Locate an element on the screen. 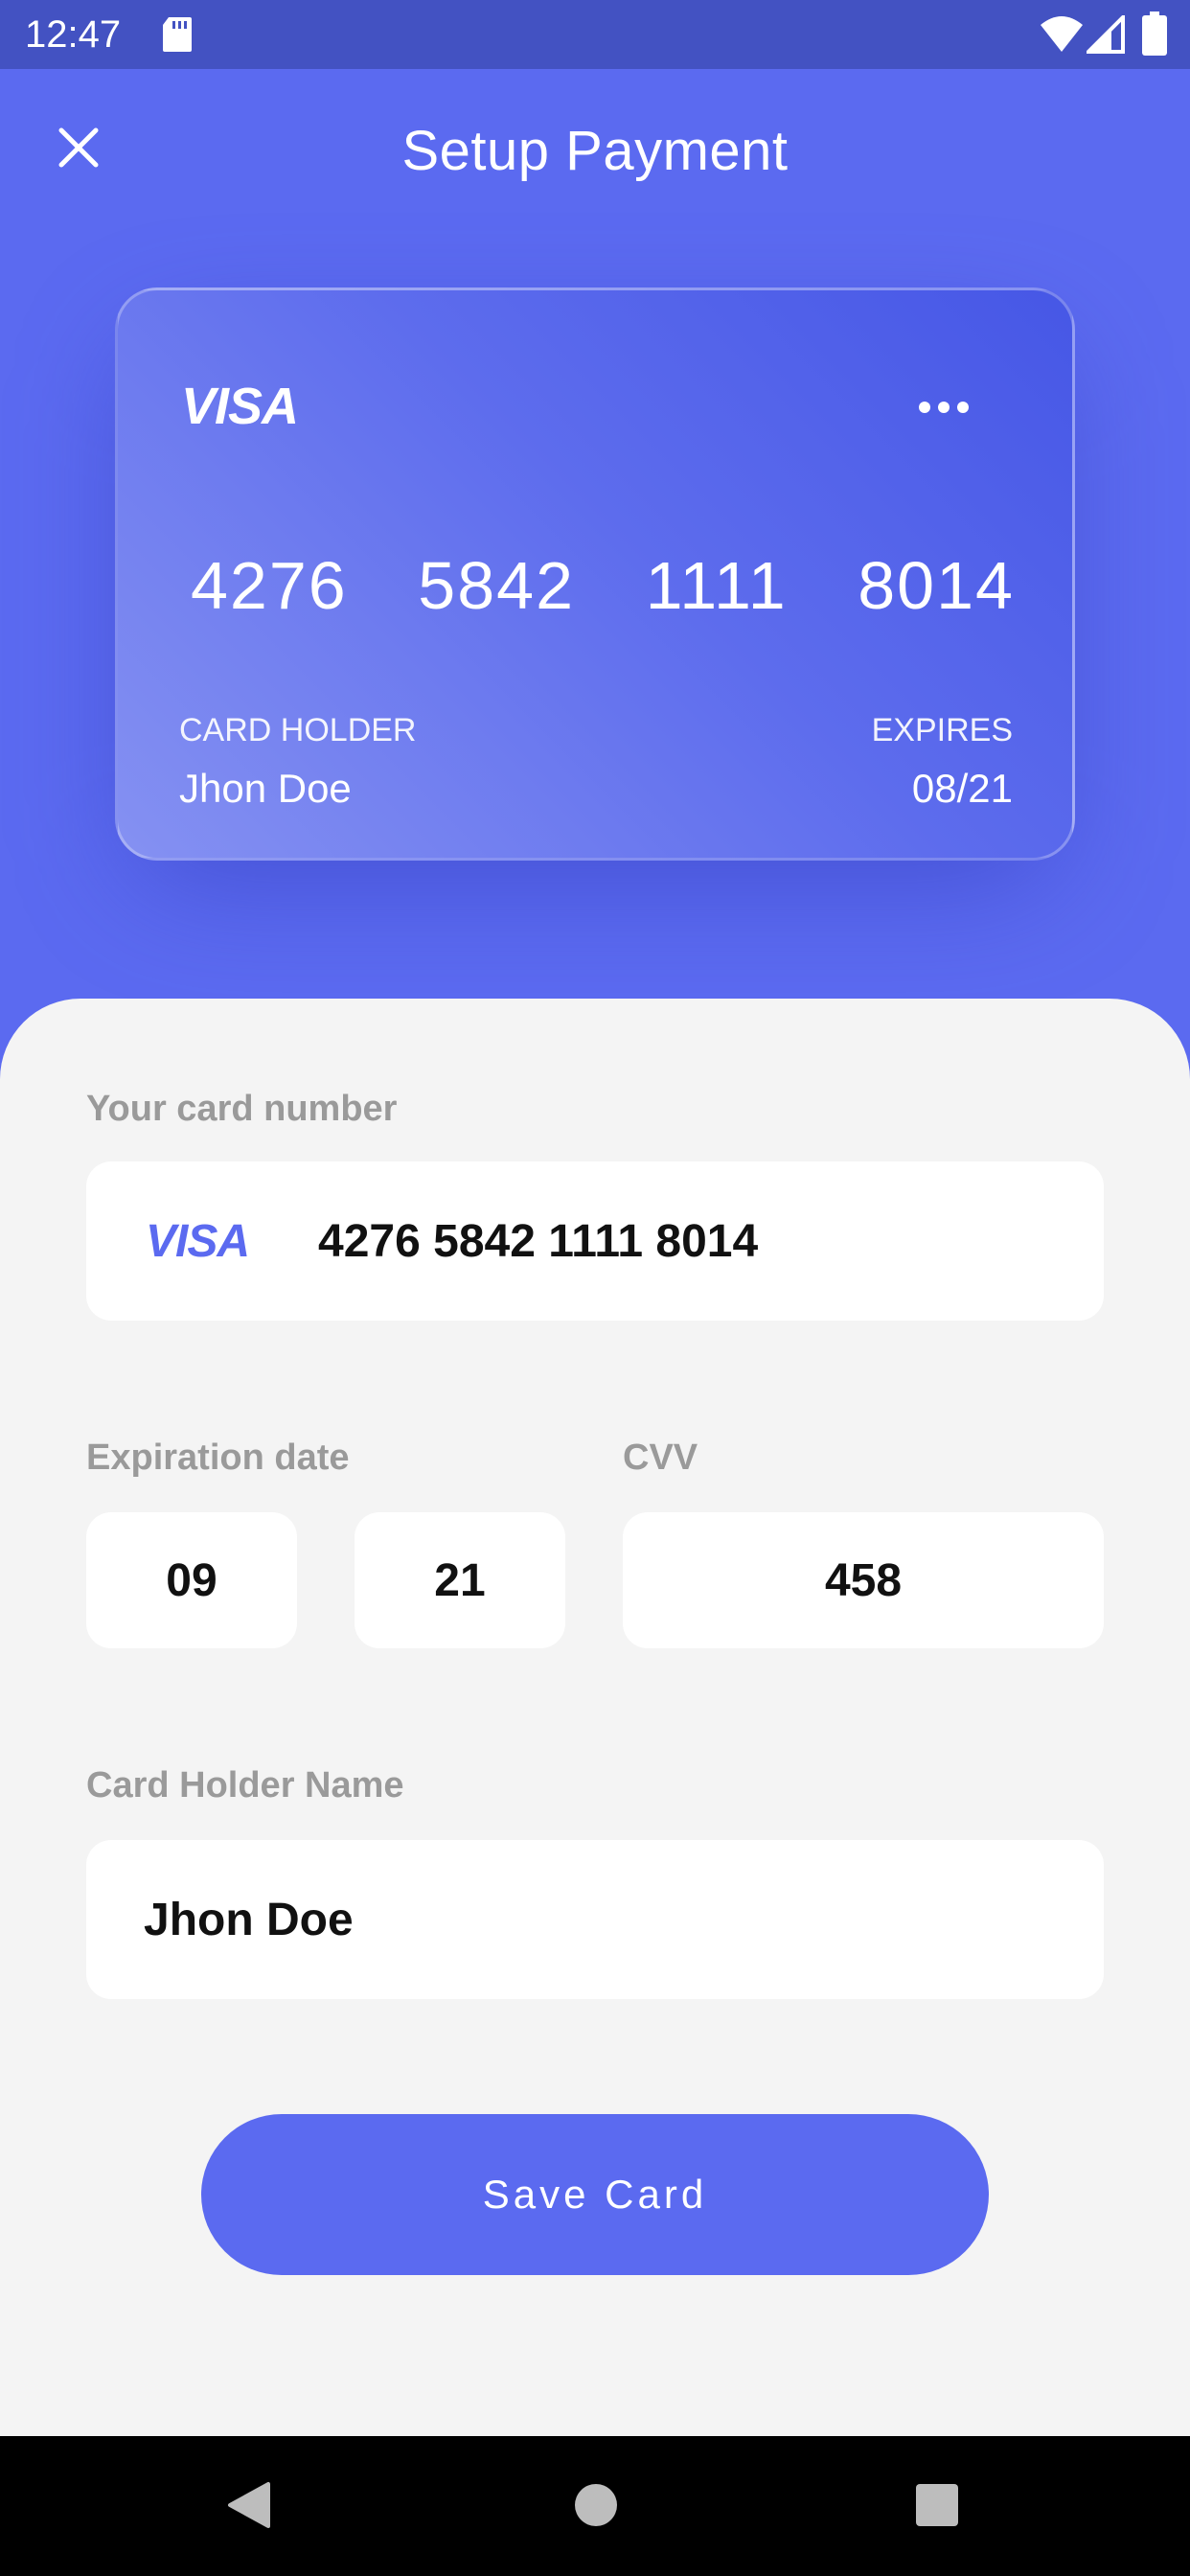  expiration-date-label: Expiration date is located at coordinates (218, 1458).